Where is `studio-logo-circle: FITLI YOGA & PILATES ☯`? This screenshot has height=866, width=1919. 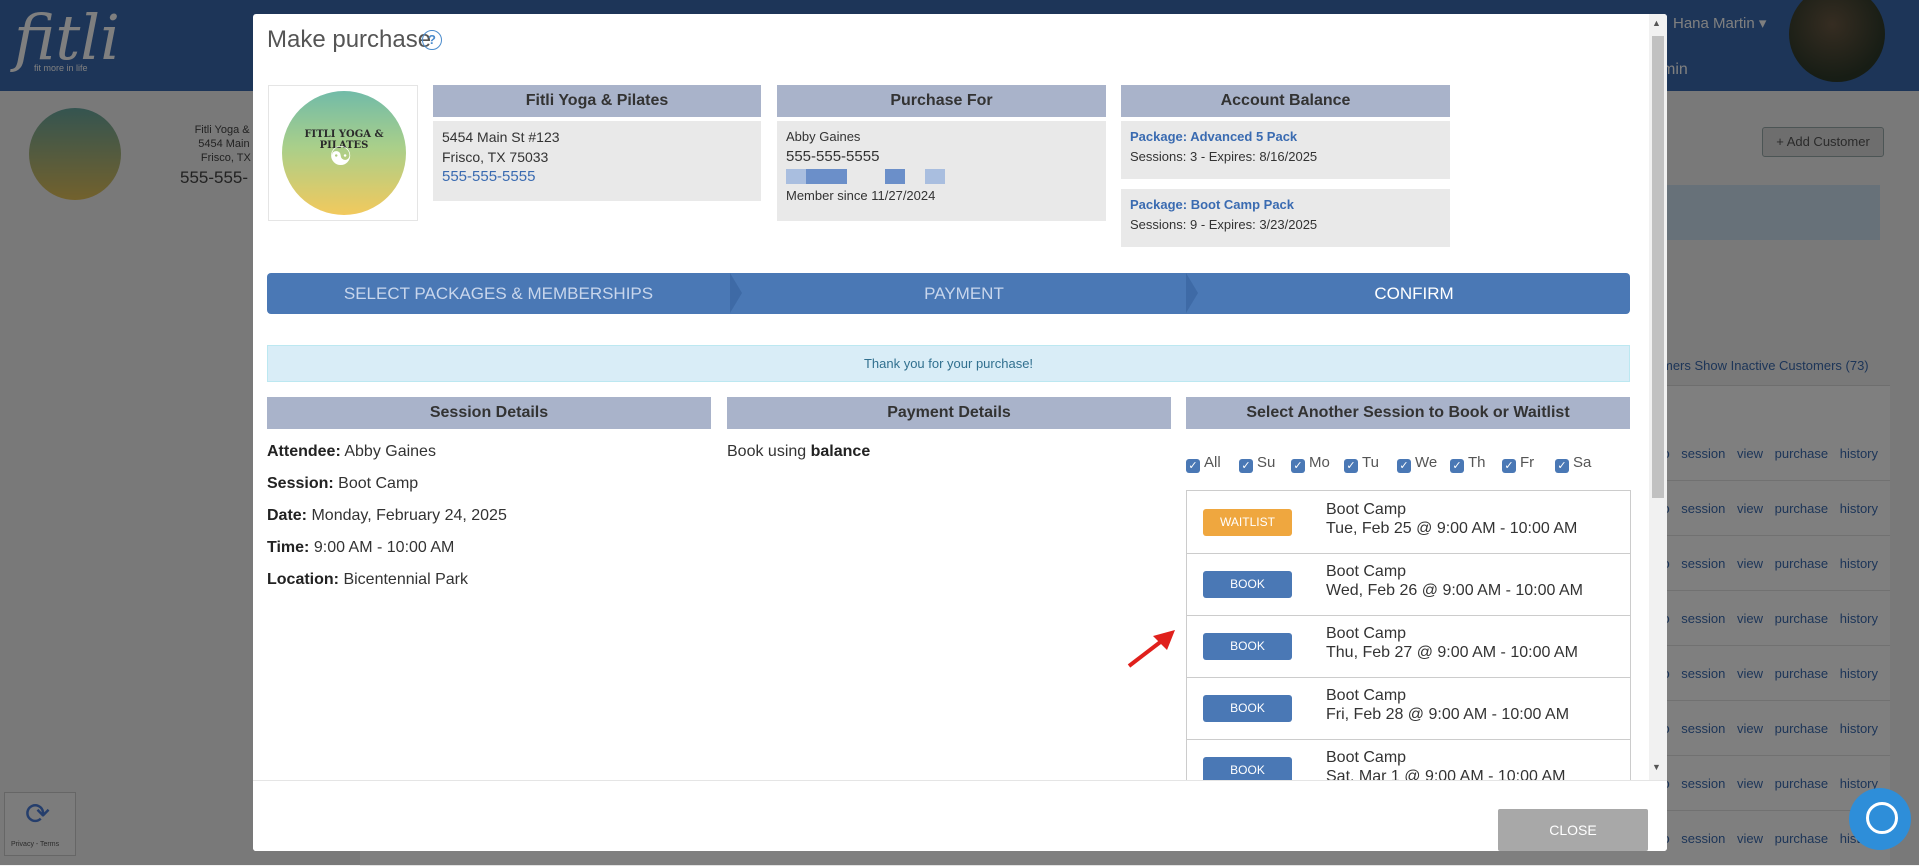 studio-logo-circle: FITLI YOGA & PILATES ☯ is located at coordinates (344, 153).